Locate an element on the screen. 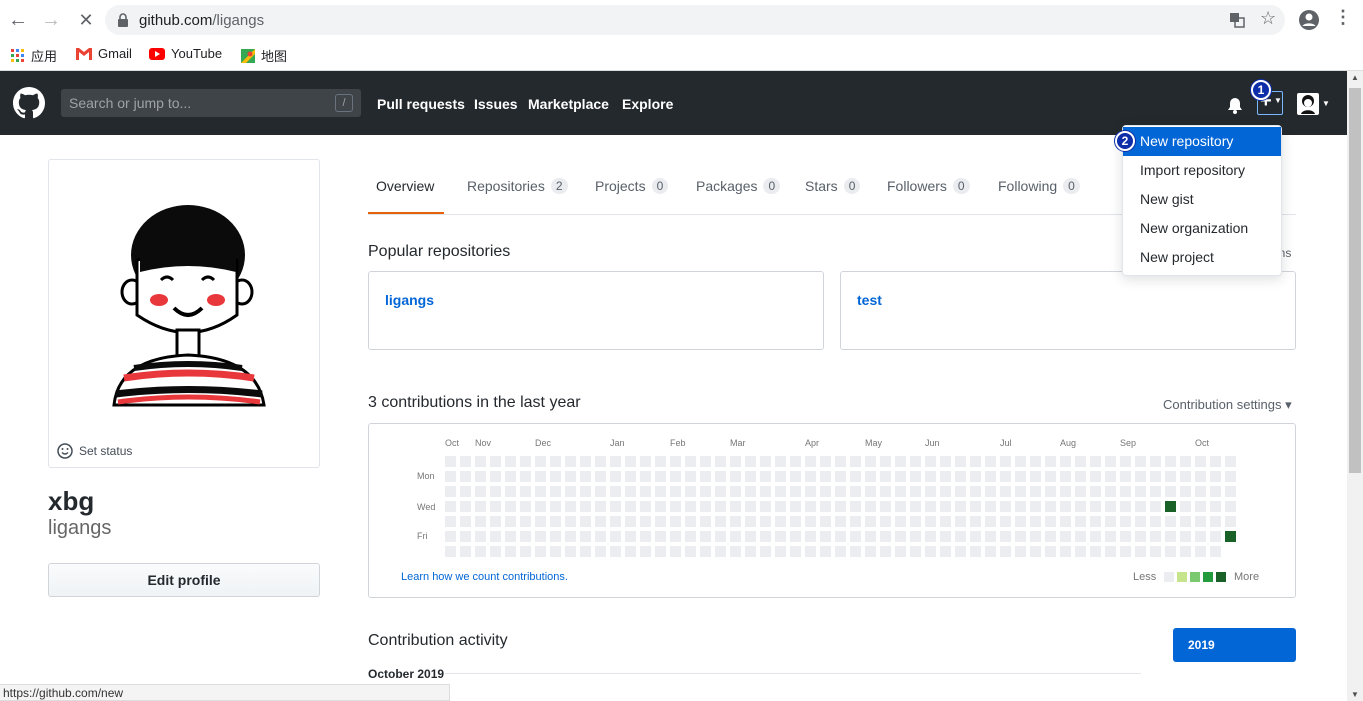  tab-projects: Projects 0 is located at coordinates (632, 186).